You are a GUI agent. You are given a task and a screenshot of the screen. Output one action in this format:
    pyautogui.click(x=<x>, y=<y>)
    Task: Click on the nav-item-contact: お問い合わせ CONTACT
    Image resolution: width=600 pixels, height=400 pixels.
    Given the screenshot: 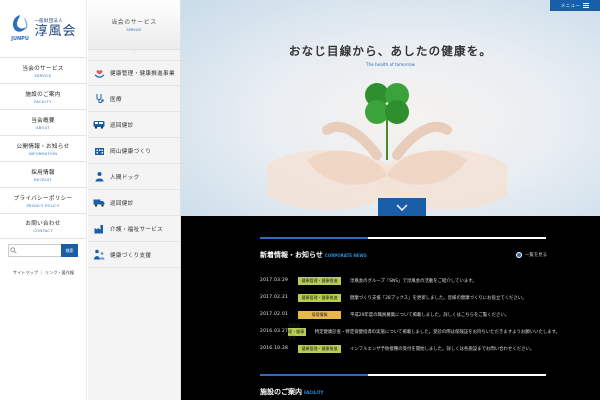 What is the action you would take?
    pyautogui.click(x=43, y=226)
    